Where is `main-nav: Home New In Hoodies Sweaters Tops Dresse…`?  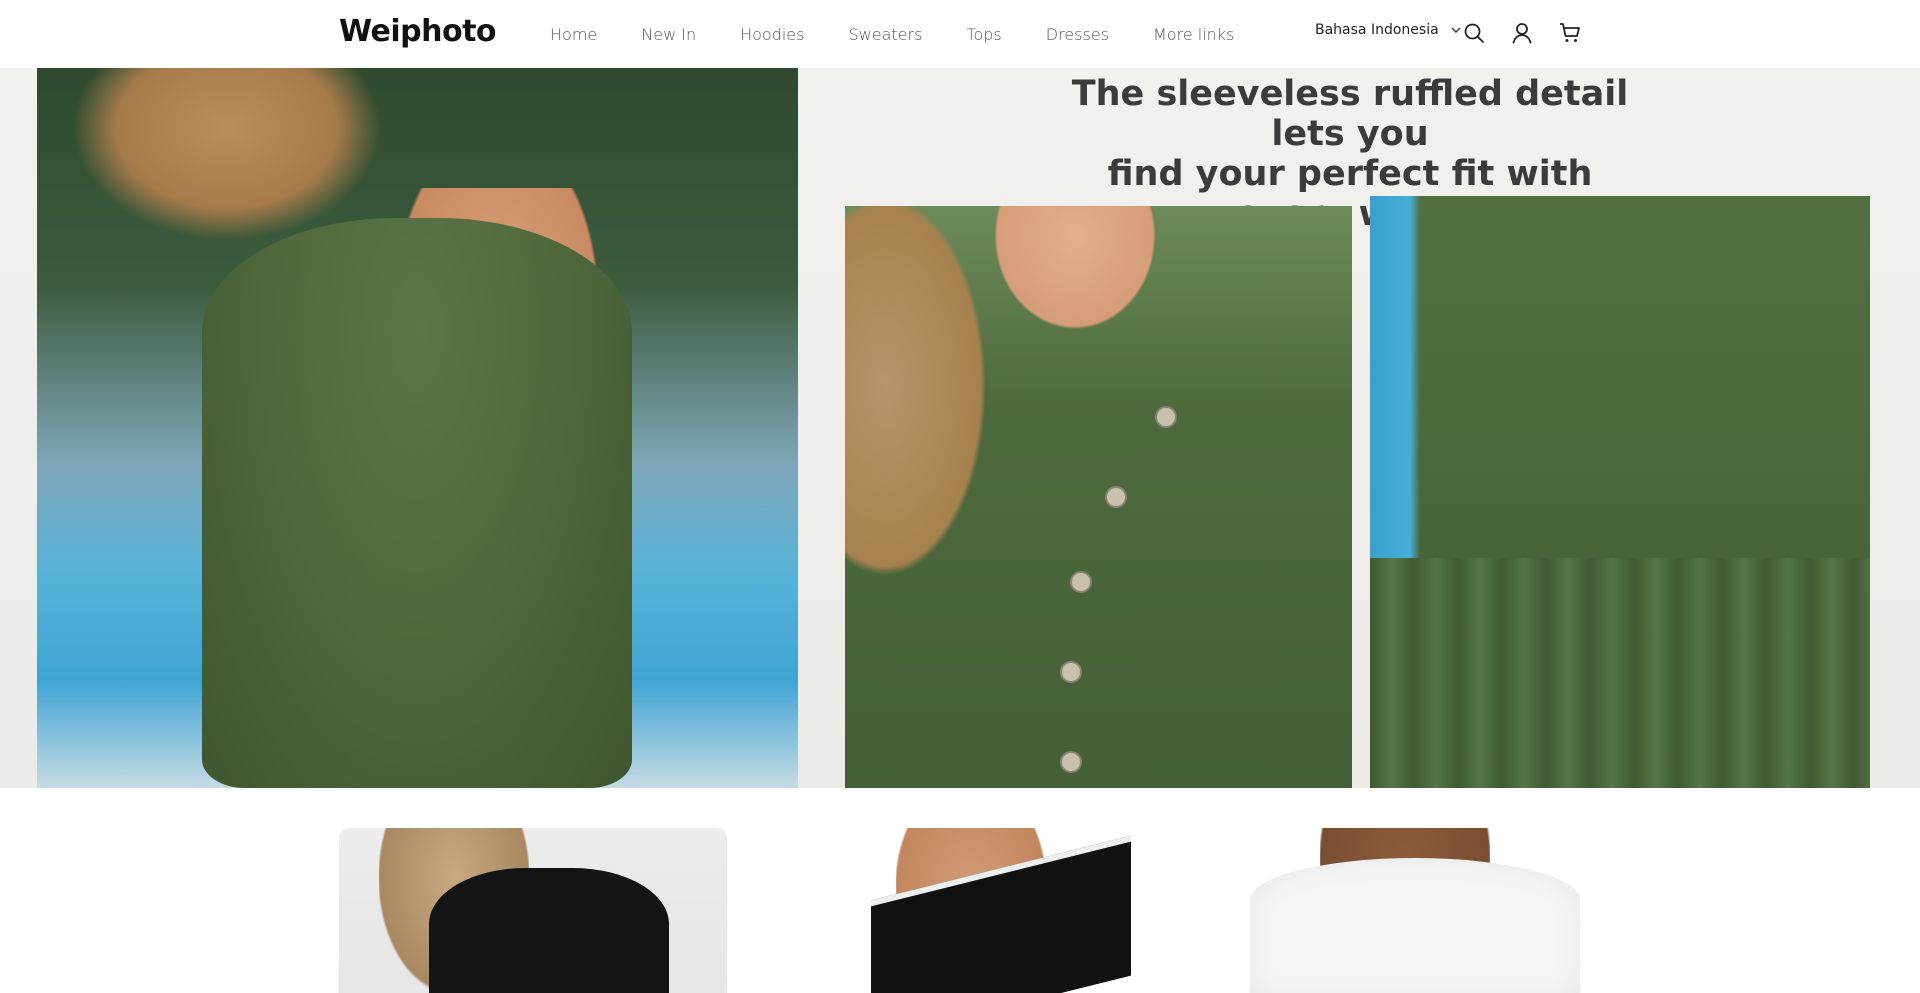 main-nav: Home New In Hoodies Sweaters Tops Dresse… is located at coordinates (914, 34).